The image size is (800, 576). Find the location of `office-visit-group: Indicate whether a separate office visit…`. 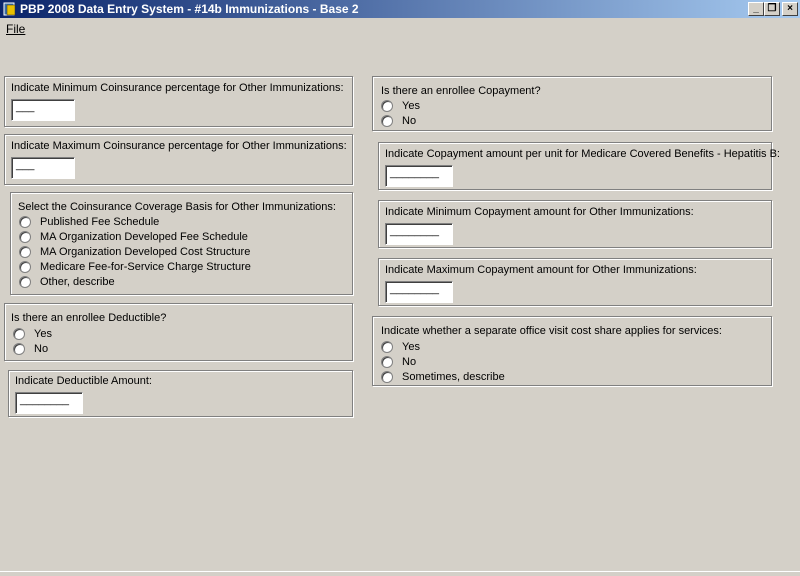

office-visit-group: Indicate whether a separate office visit… is located at coordinates (572, 351).